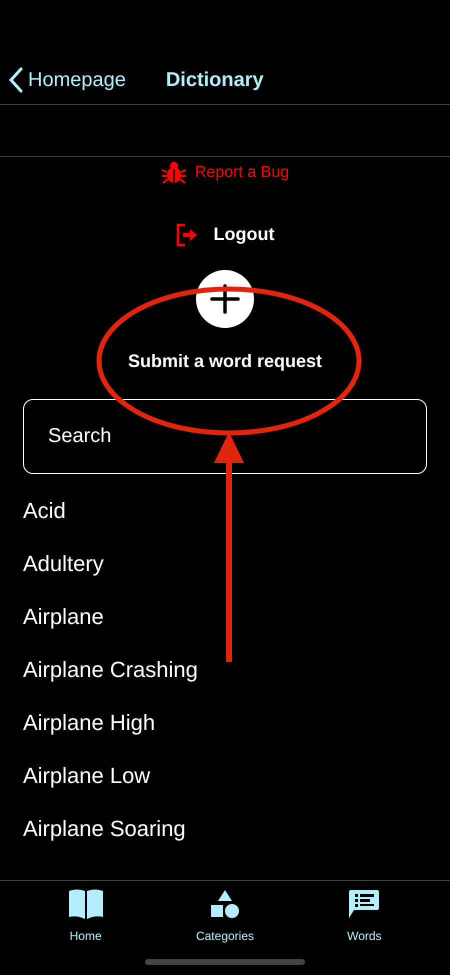 The image size is (450, 975). What do you see at coordinates (225, 904) in the screenshot?
I see `shapes-icon` at bounding box center [225, 904].